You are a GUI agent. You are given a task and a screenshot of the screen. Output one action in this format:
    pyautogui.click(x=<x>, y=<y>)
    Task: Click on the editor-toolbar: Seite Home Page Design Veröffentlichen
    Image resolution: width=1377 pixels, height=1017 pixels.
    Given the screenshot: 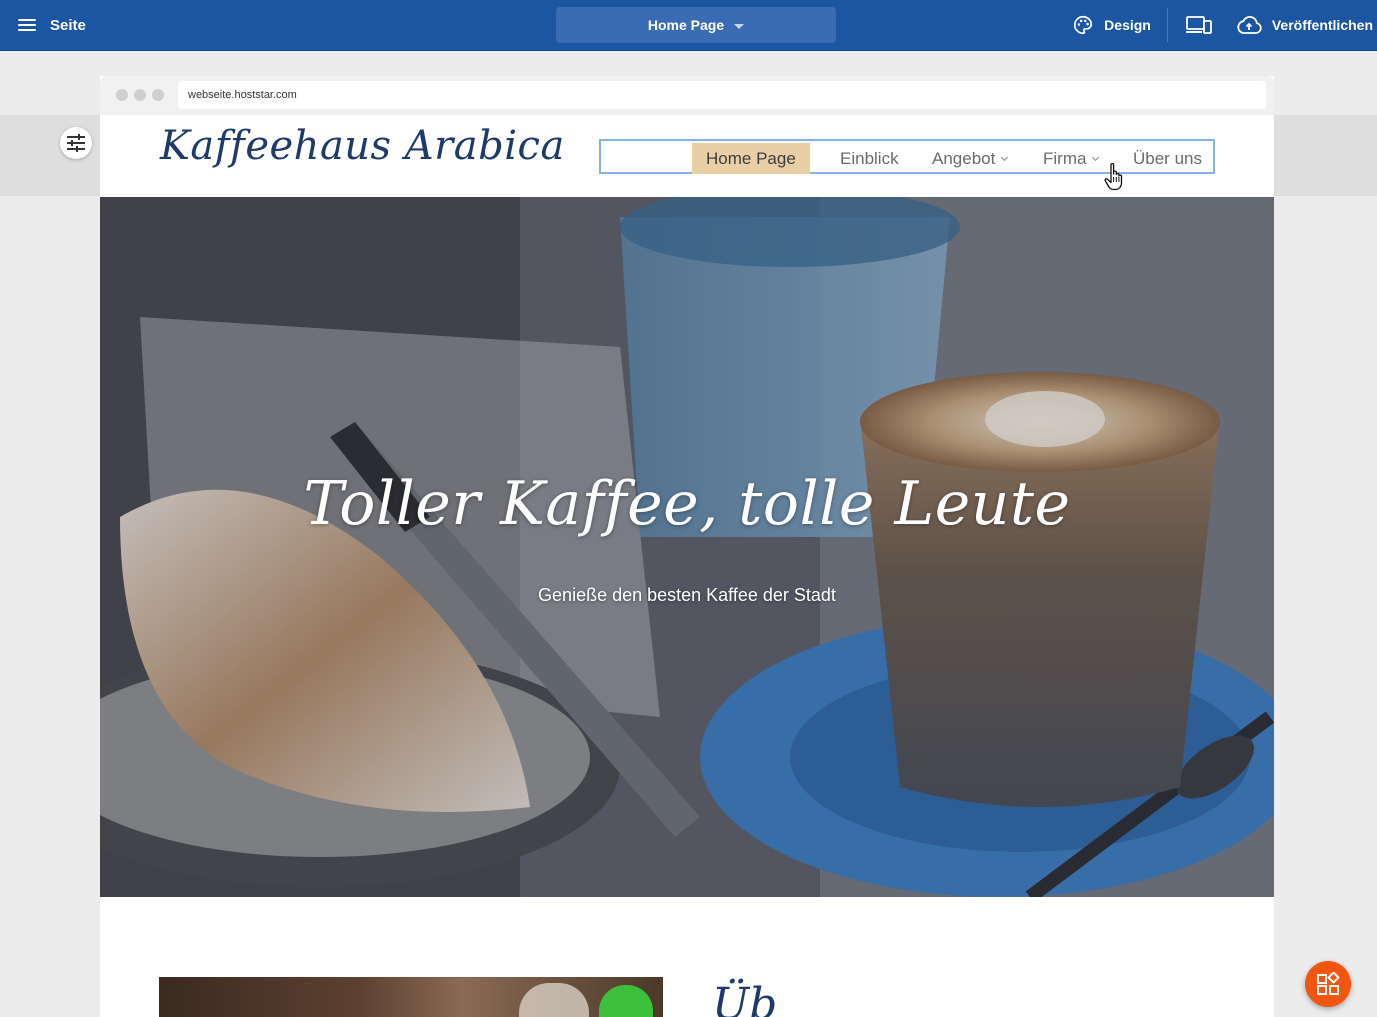 What is the action you would take?
    pyautogui.click(x=688, y=25)
    